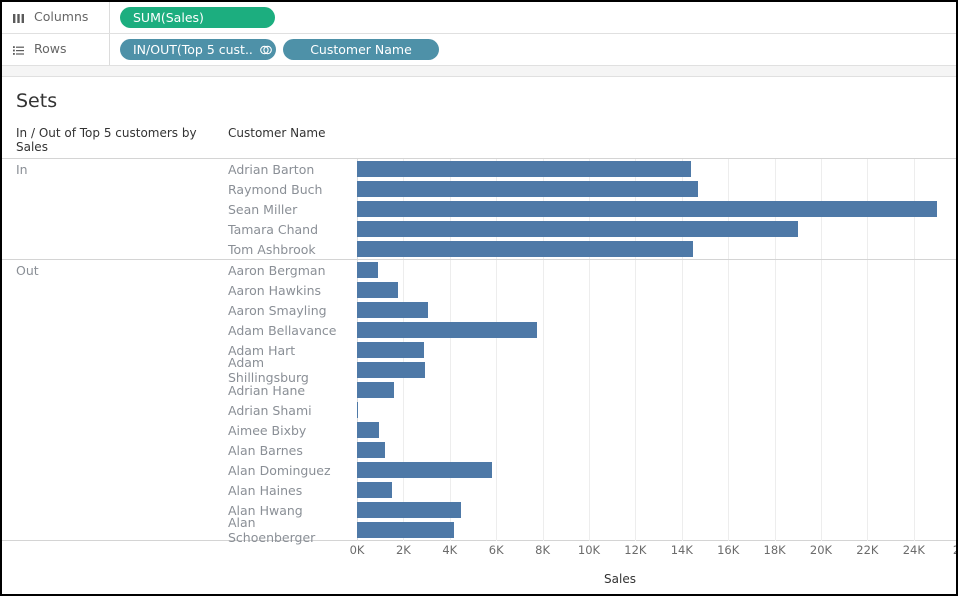  I want to click on x-axis-title-text: Sales, so click(620, 579).